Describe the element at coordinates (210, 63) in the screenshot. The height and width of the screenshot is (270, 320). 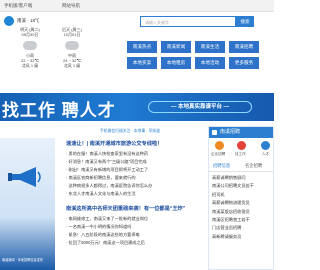
I see `nav-item-events: 本地活动` at that location.